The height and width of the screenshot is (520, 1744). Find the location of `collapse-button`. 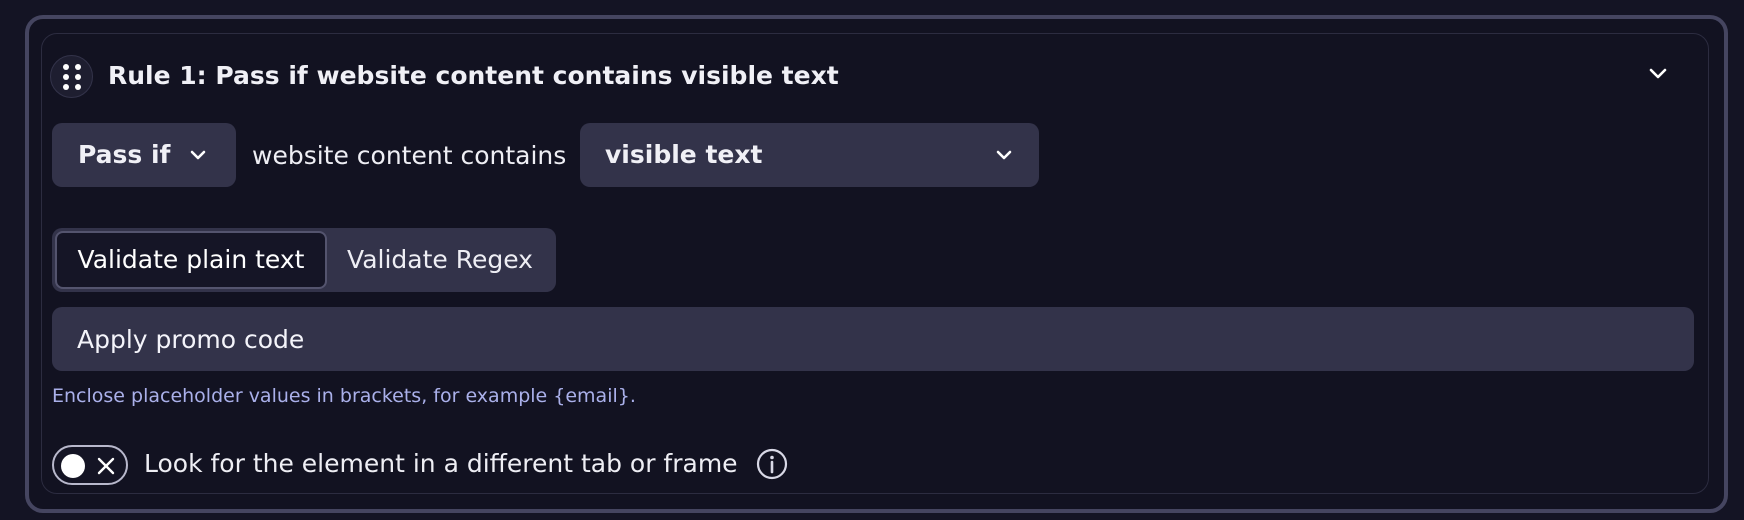

collapse-button is located at coordinates (1658, 74).